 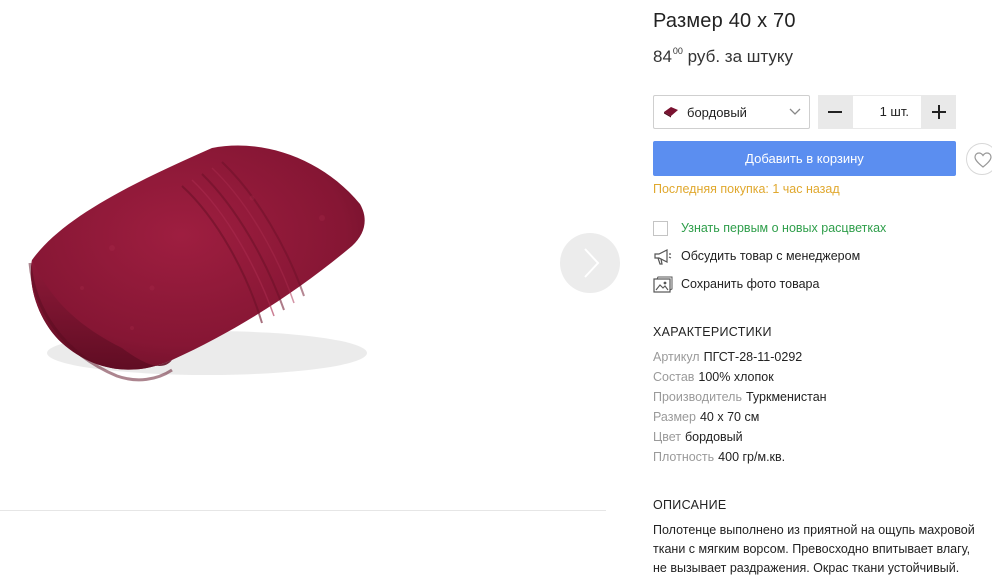 What do you see at coordinates (887, 112) in the screenshot?
I see `quantity-input: 1 шт.` at bounding box center [887, 112].